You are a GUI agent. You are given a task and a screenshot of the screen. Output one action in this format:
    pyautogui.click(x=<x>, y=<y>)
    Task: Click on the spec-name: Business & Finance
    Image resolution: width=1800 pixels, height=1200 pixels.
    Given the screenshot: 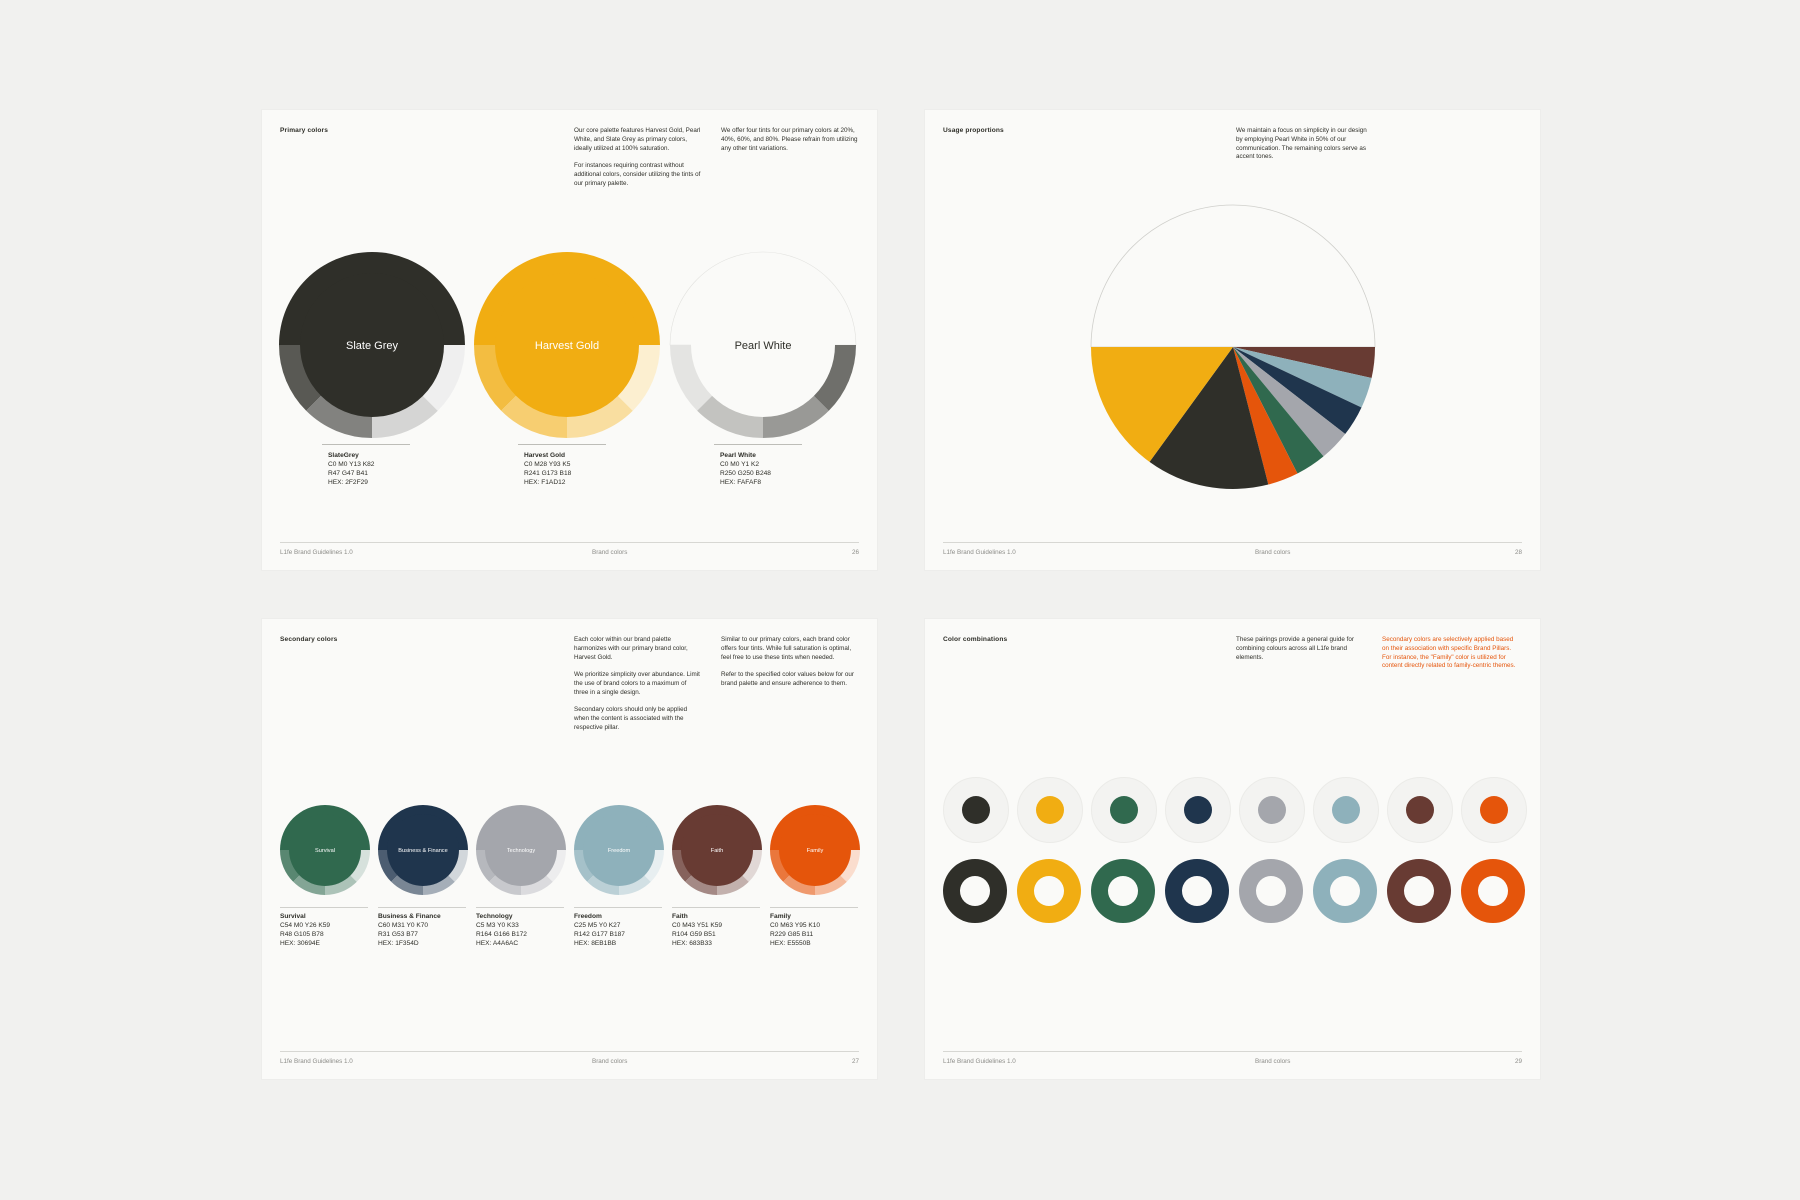 What is the action you would take?
    pyautogui.click(x=409, y=916)
    